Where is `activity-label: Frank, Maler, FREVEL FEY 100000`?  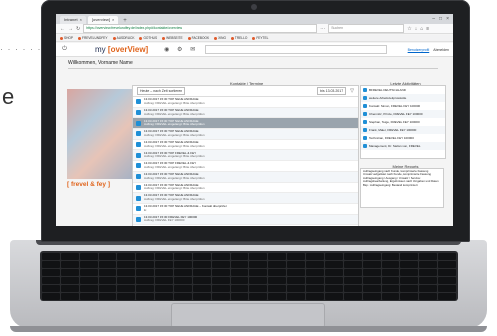
activity-label: Frank, Maler, FREVEL FEY 100000 is located at coordinates (393, 130).